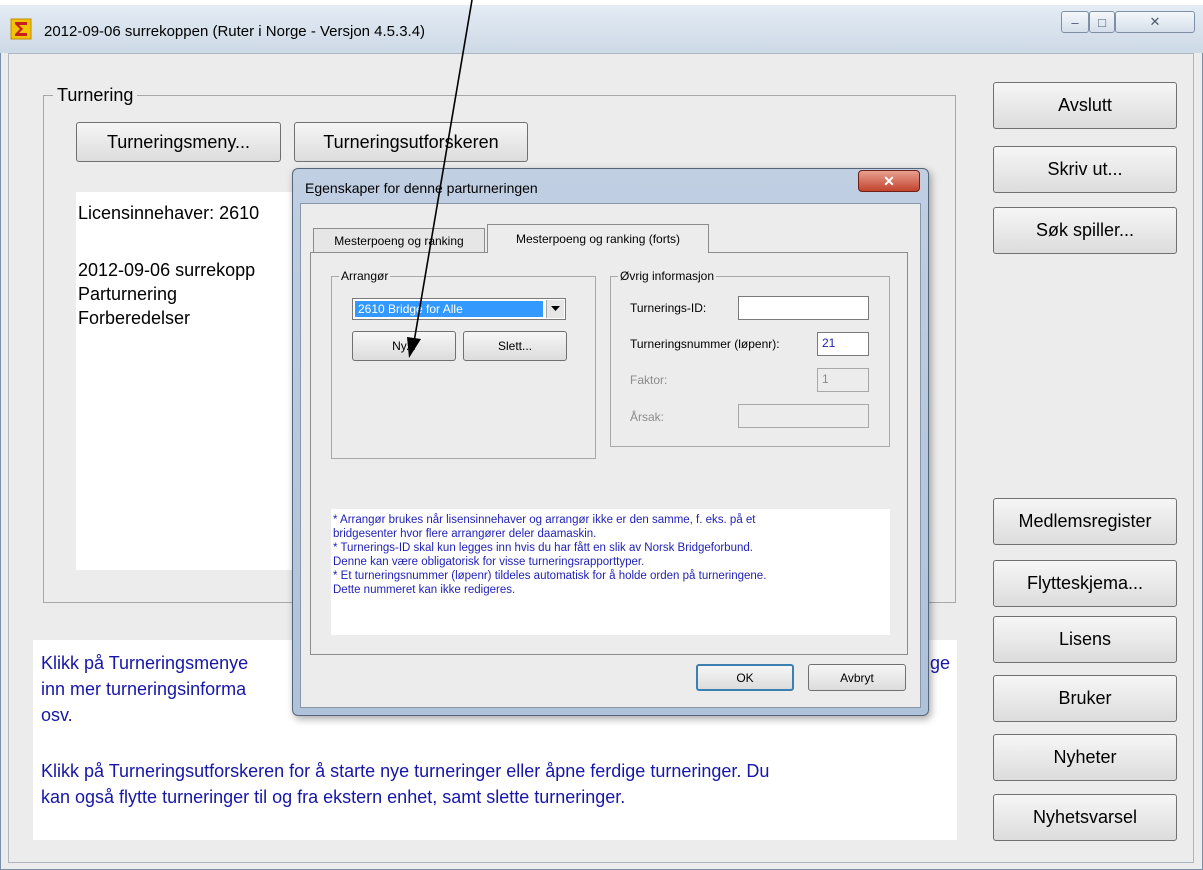 This screenshot has height=870, width=1203. Describe the element at coordinates (843, 344) in the screenshot. I see `tournament-number-field: 21` at that location.